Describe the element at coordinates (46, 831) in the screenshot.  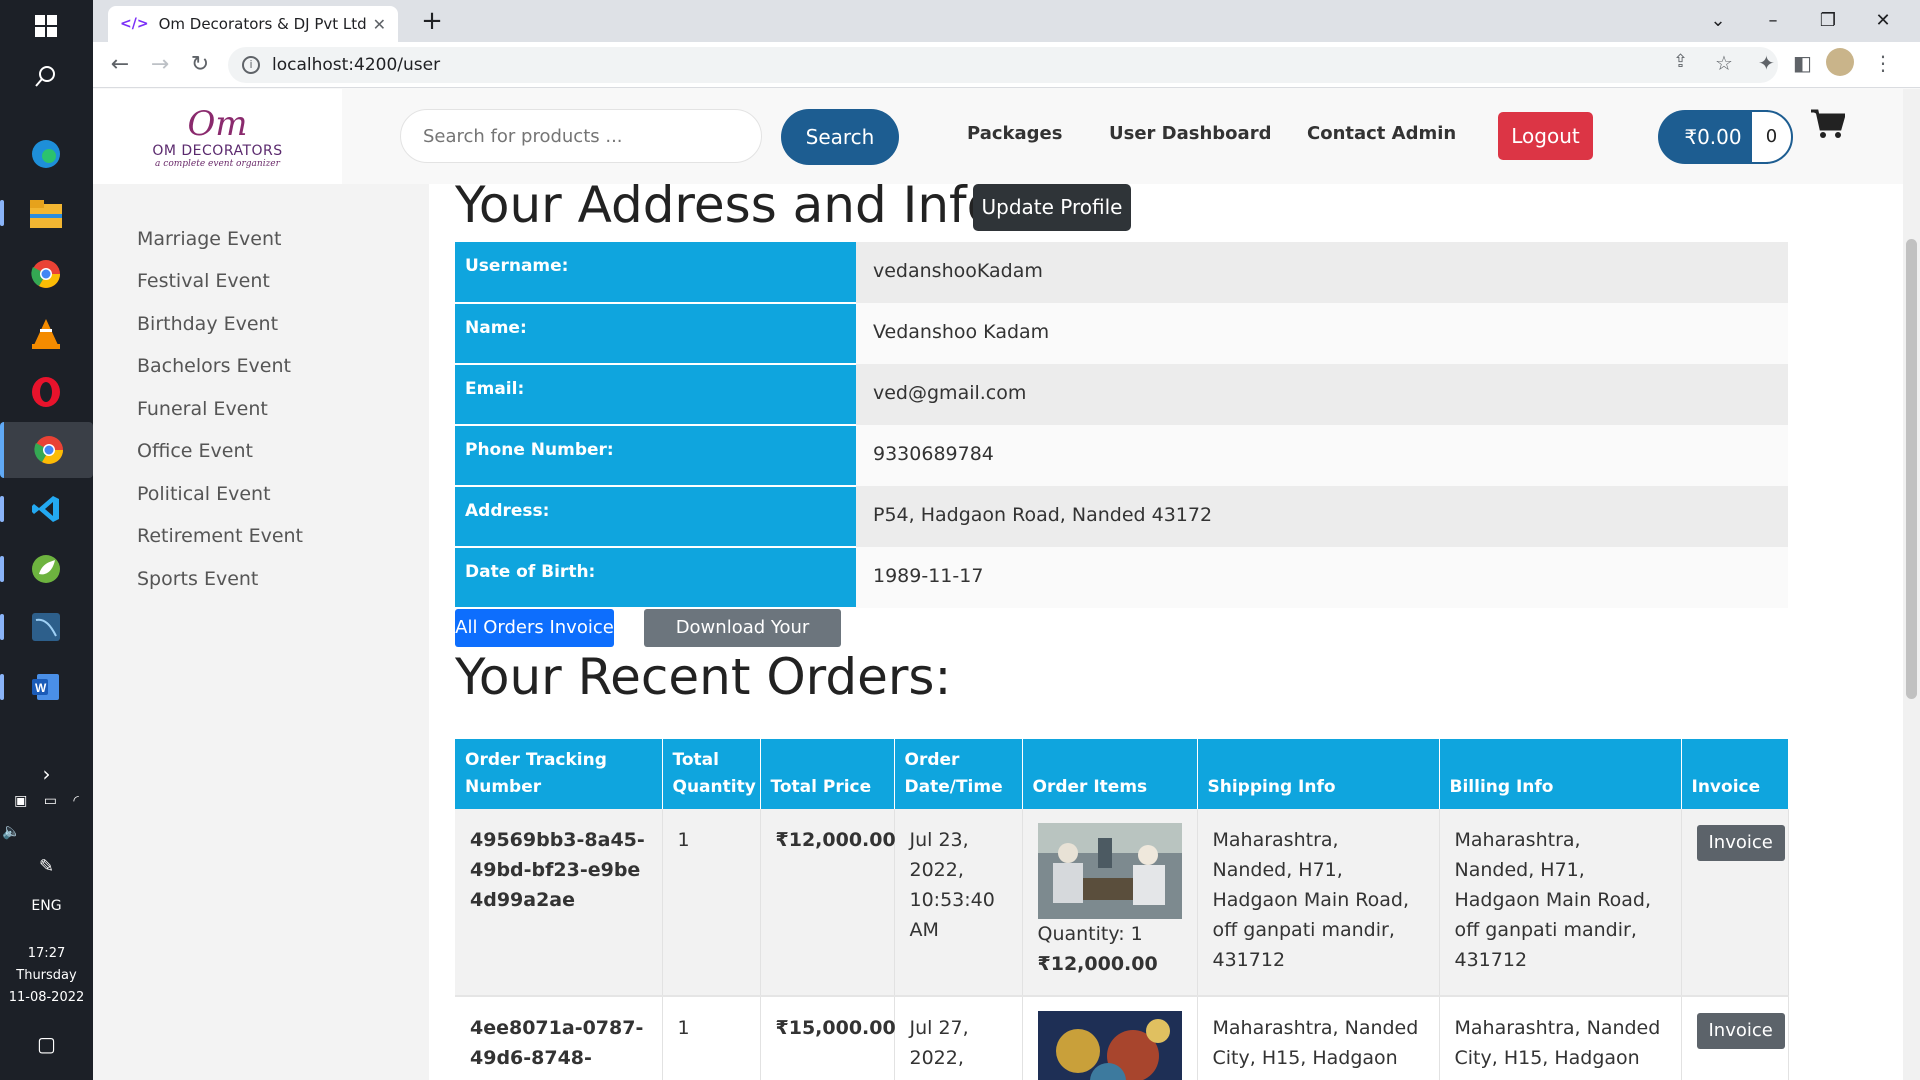
I see `volume-icon: 🔈` at that location.